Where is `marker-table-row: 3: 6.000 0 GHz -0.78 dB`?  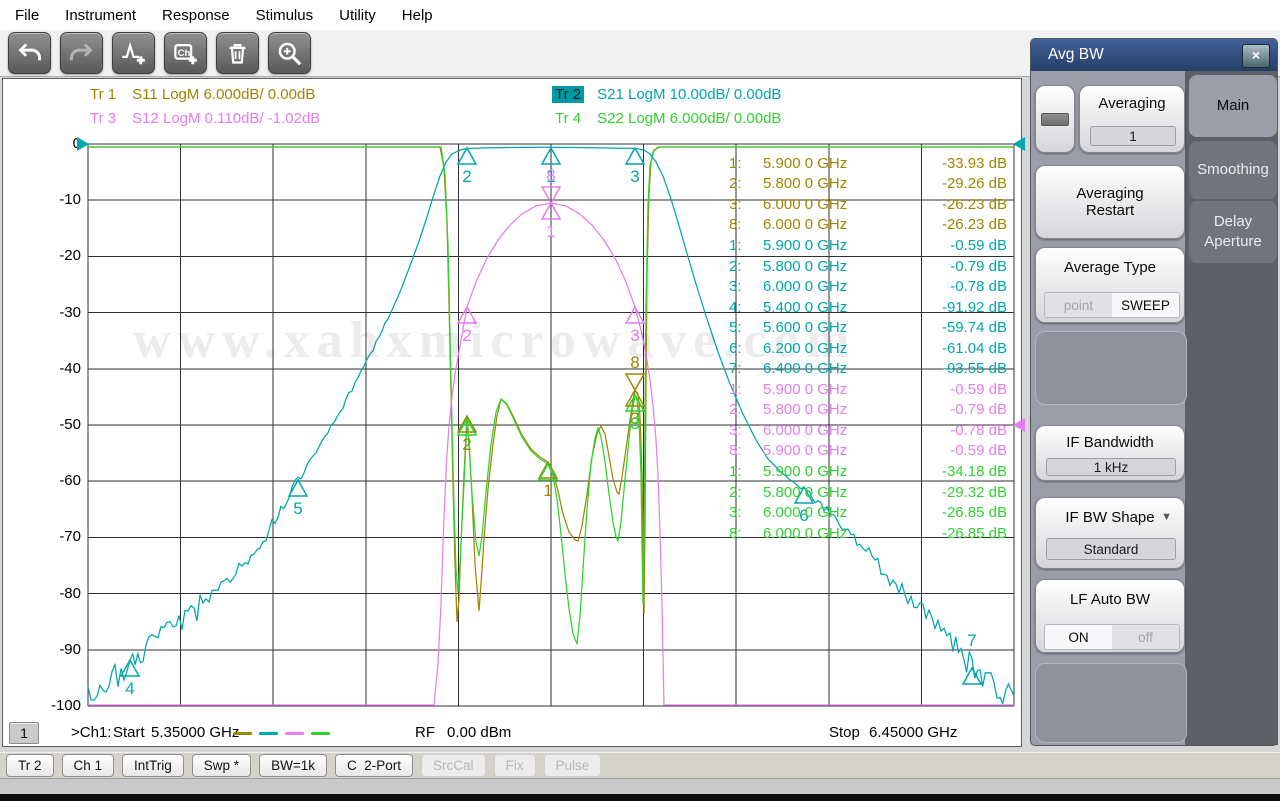
marker-table-row: 3: 6.000 0 GHz -0.78 dB is located at coordinates (870, 286).